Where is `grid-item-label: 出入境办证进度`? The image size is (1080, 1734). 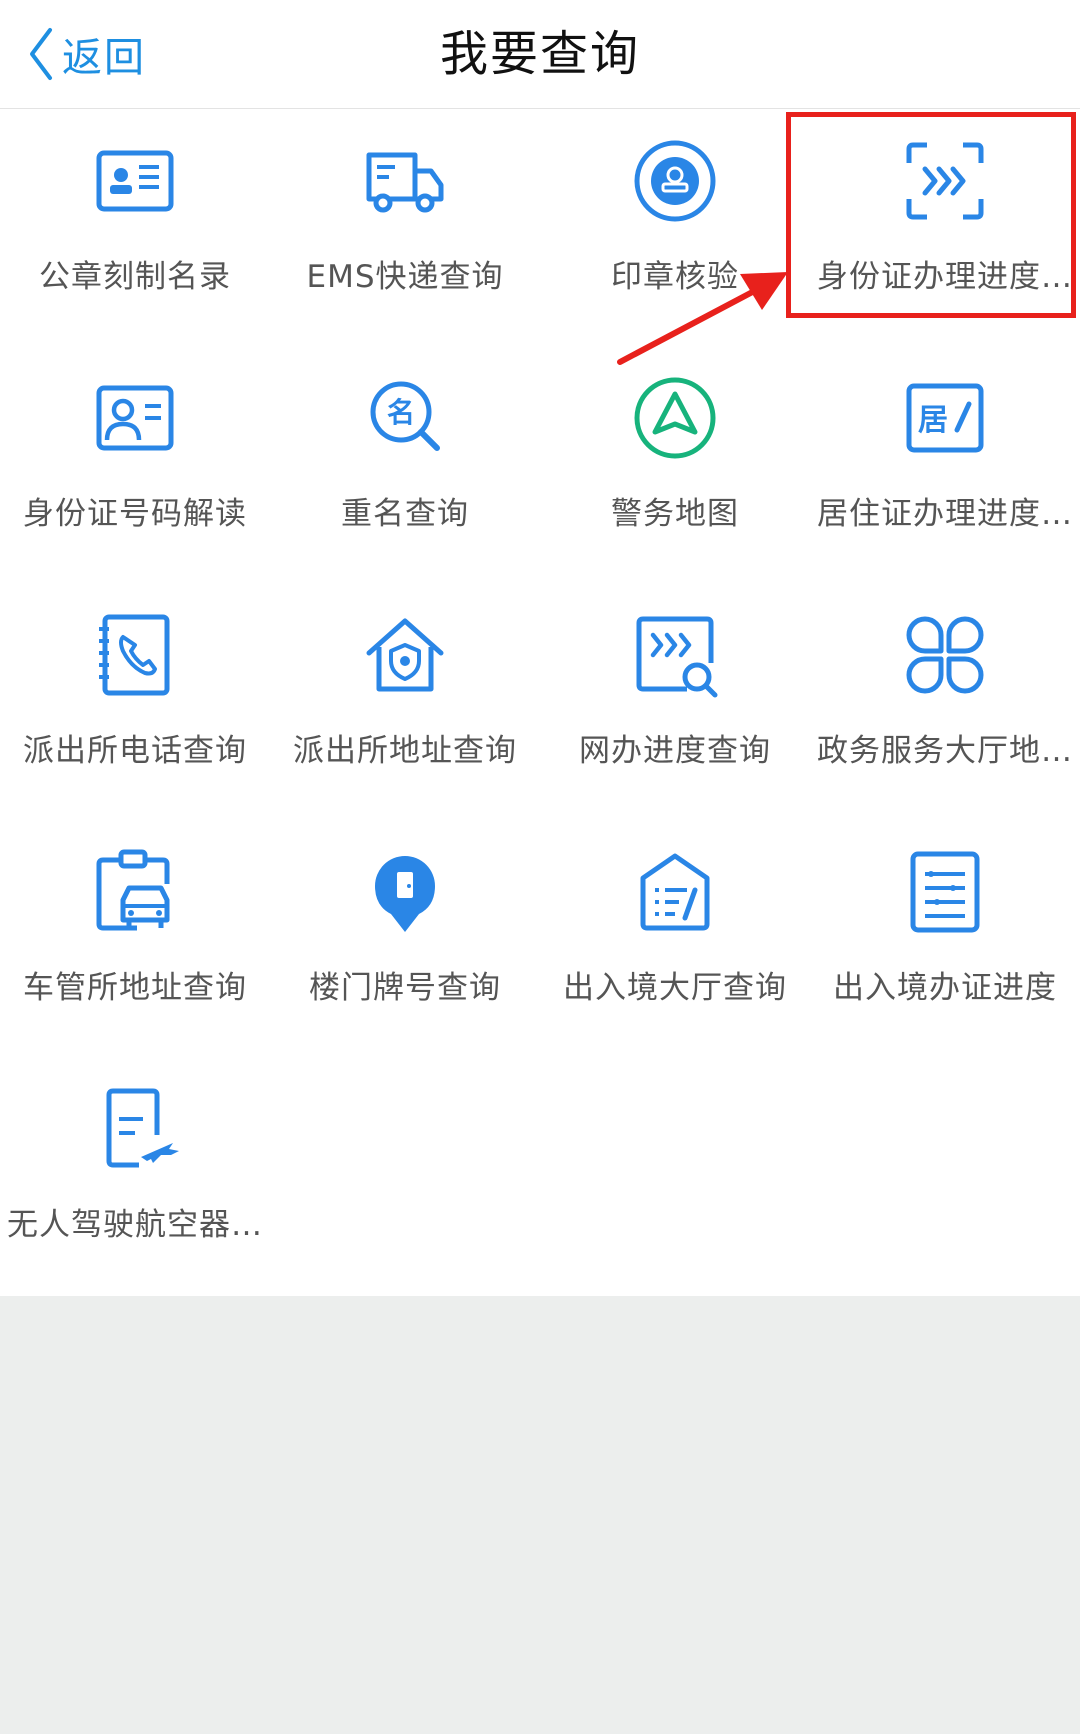
grid-item-label: 出入境办证进度 is located at coordinates (945, 988).